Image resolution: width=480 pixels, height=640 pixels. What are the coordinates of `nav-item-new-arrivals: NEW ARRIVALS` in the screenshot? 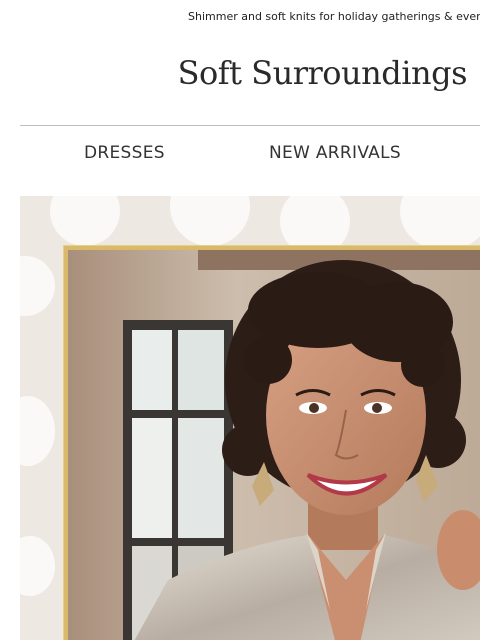 It's located at (335, 153).